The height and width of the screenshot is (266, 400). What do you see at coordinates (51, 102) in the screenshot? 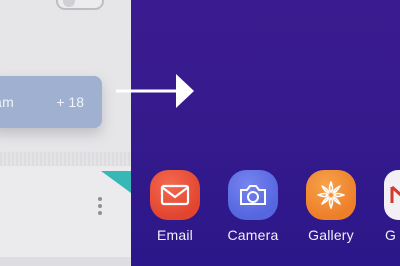
I see `account-chip: am + 18` at bounding box center [51, 102].